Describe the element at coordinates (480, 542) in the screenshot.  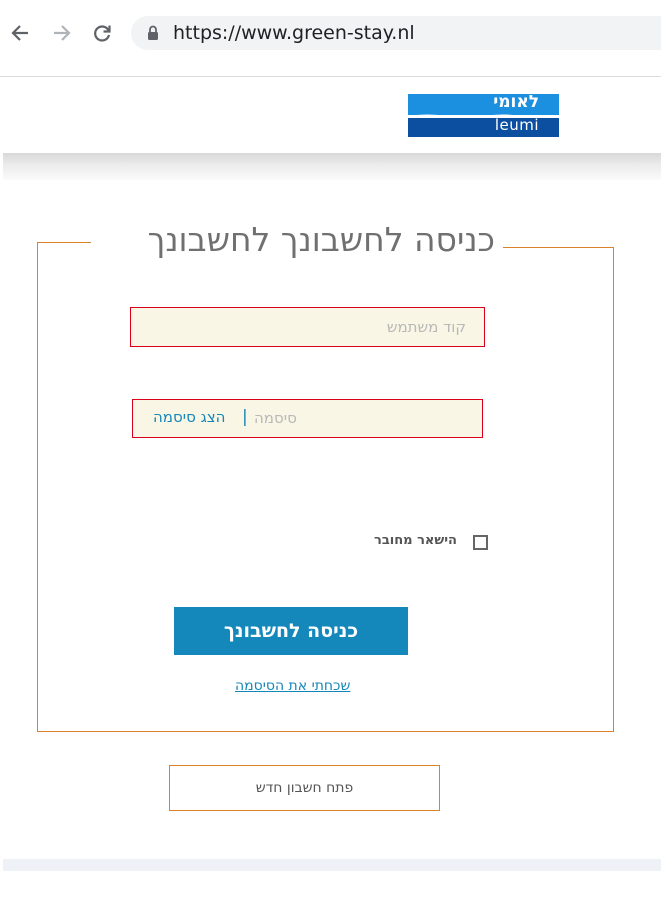
I see `remember-me-checkbox` at that location.